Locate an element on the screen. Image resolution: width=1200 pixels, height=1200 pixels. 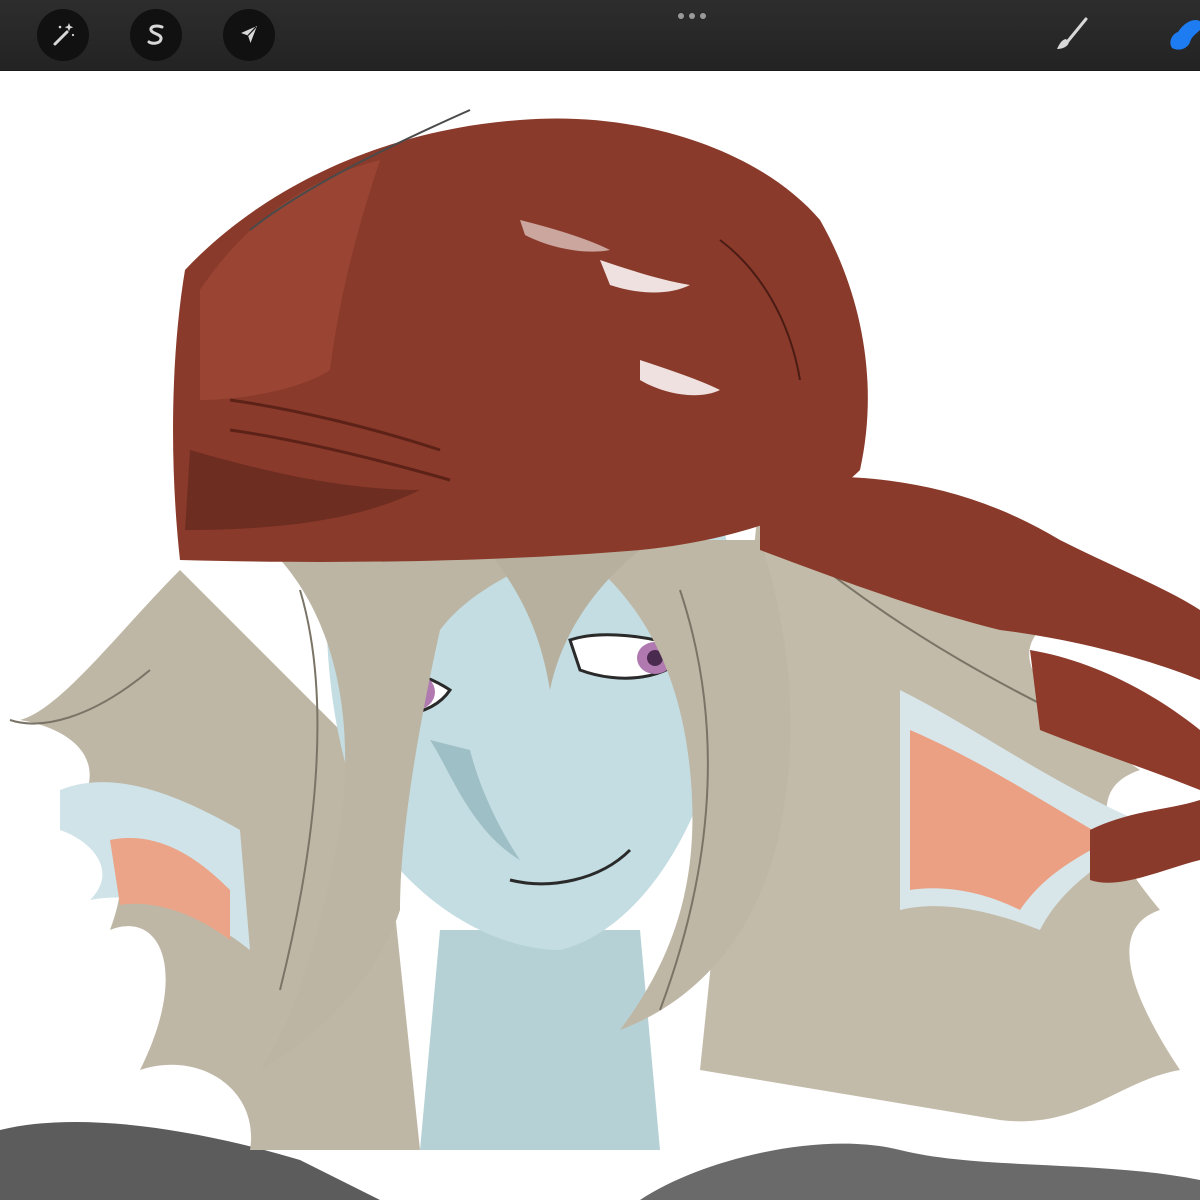
transform-button is located at coordinates (249, 35).